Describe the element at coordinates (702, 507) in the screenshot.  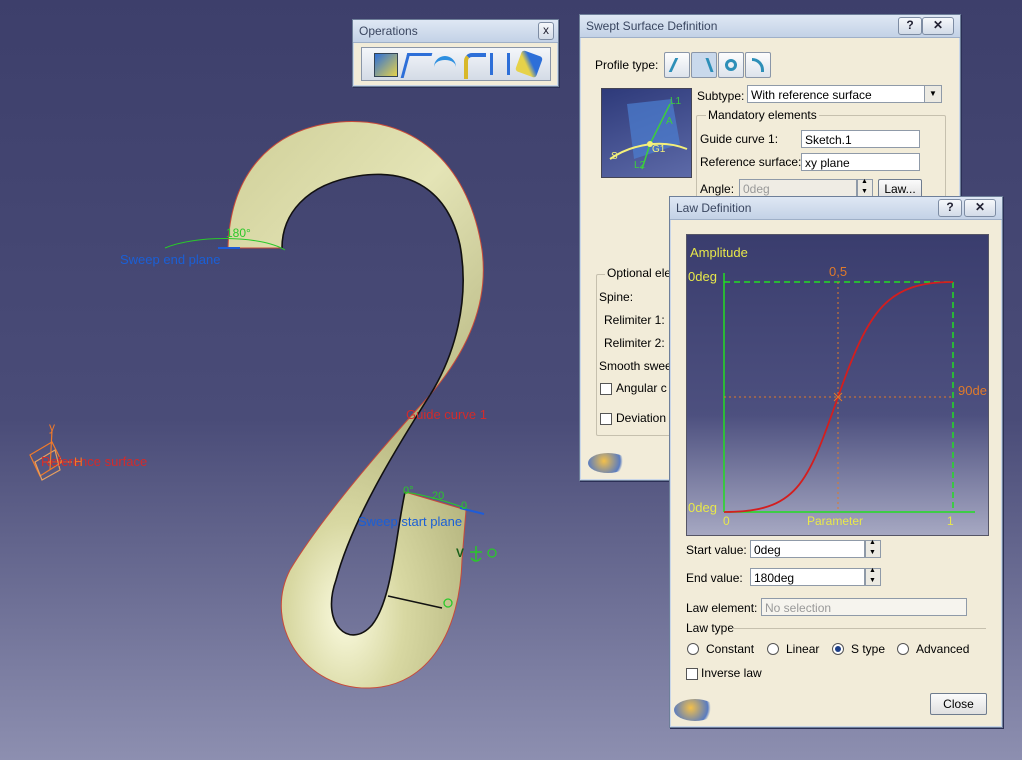
I see `graph-bottom-value: 0deg` at that location.